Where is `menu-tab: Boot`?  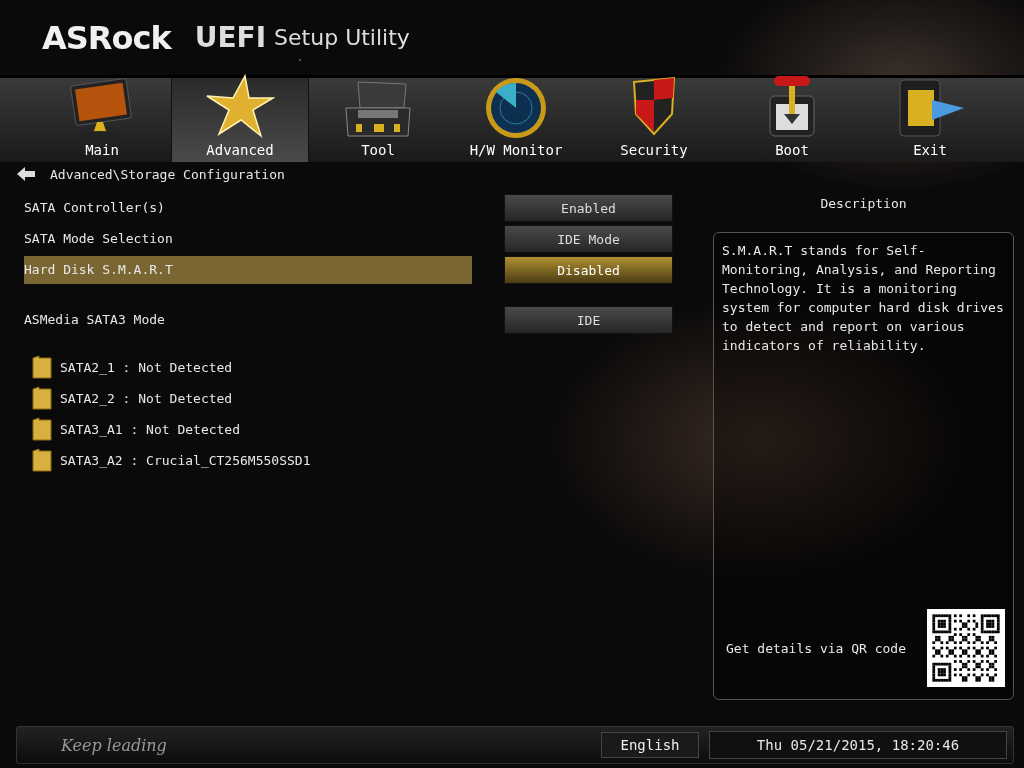
menu-tab: Boot is located at coordinates (792, 120).